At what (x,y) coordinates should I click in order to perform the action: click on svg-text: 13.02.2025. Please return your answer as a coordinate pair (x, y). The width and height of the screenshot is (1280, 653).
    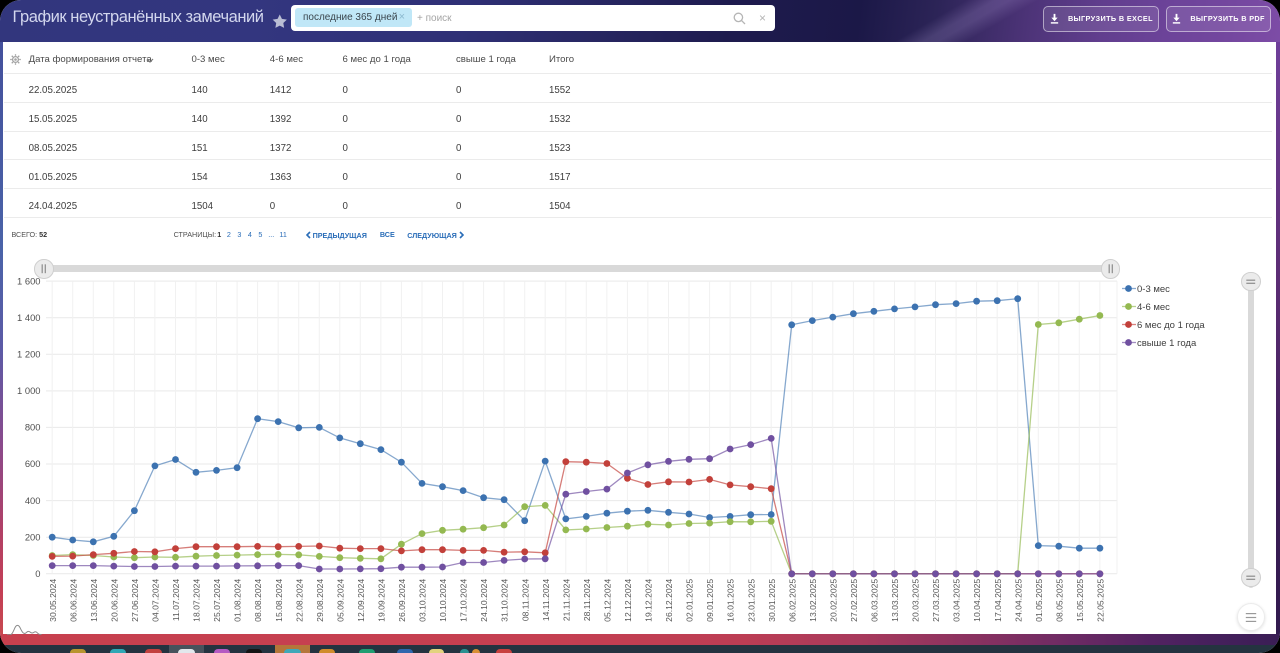
    Looking at the image, I should click on (813, 600).